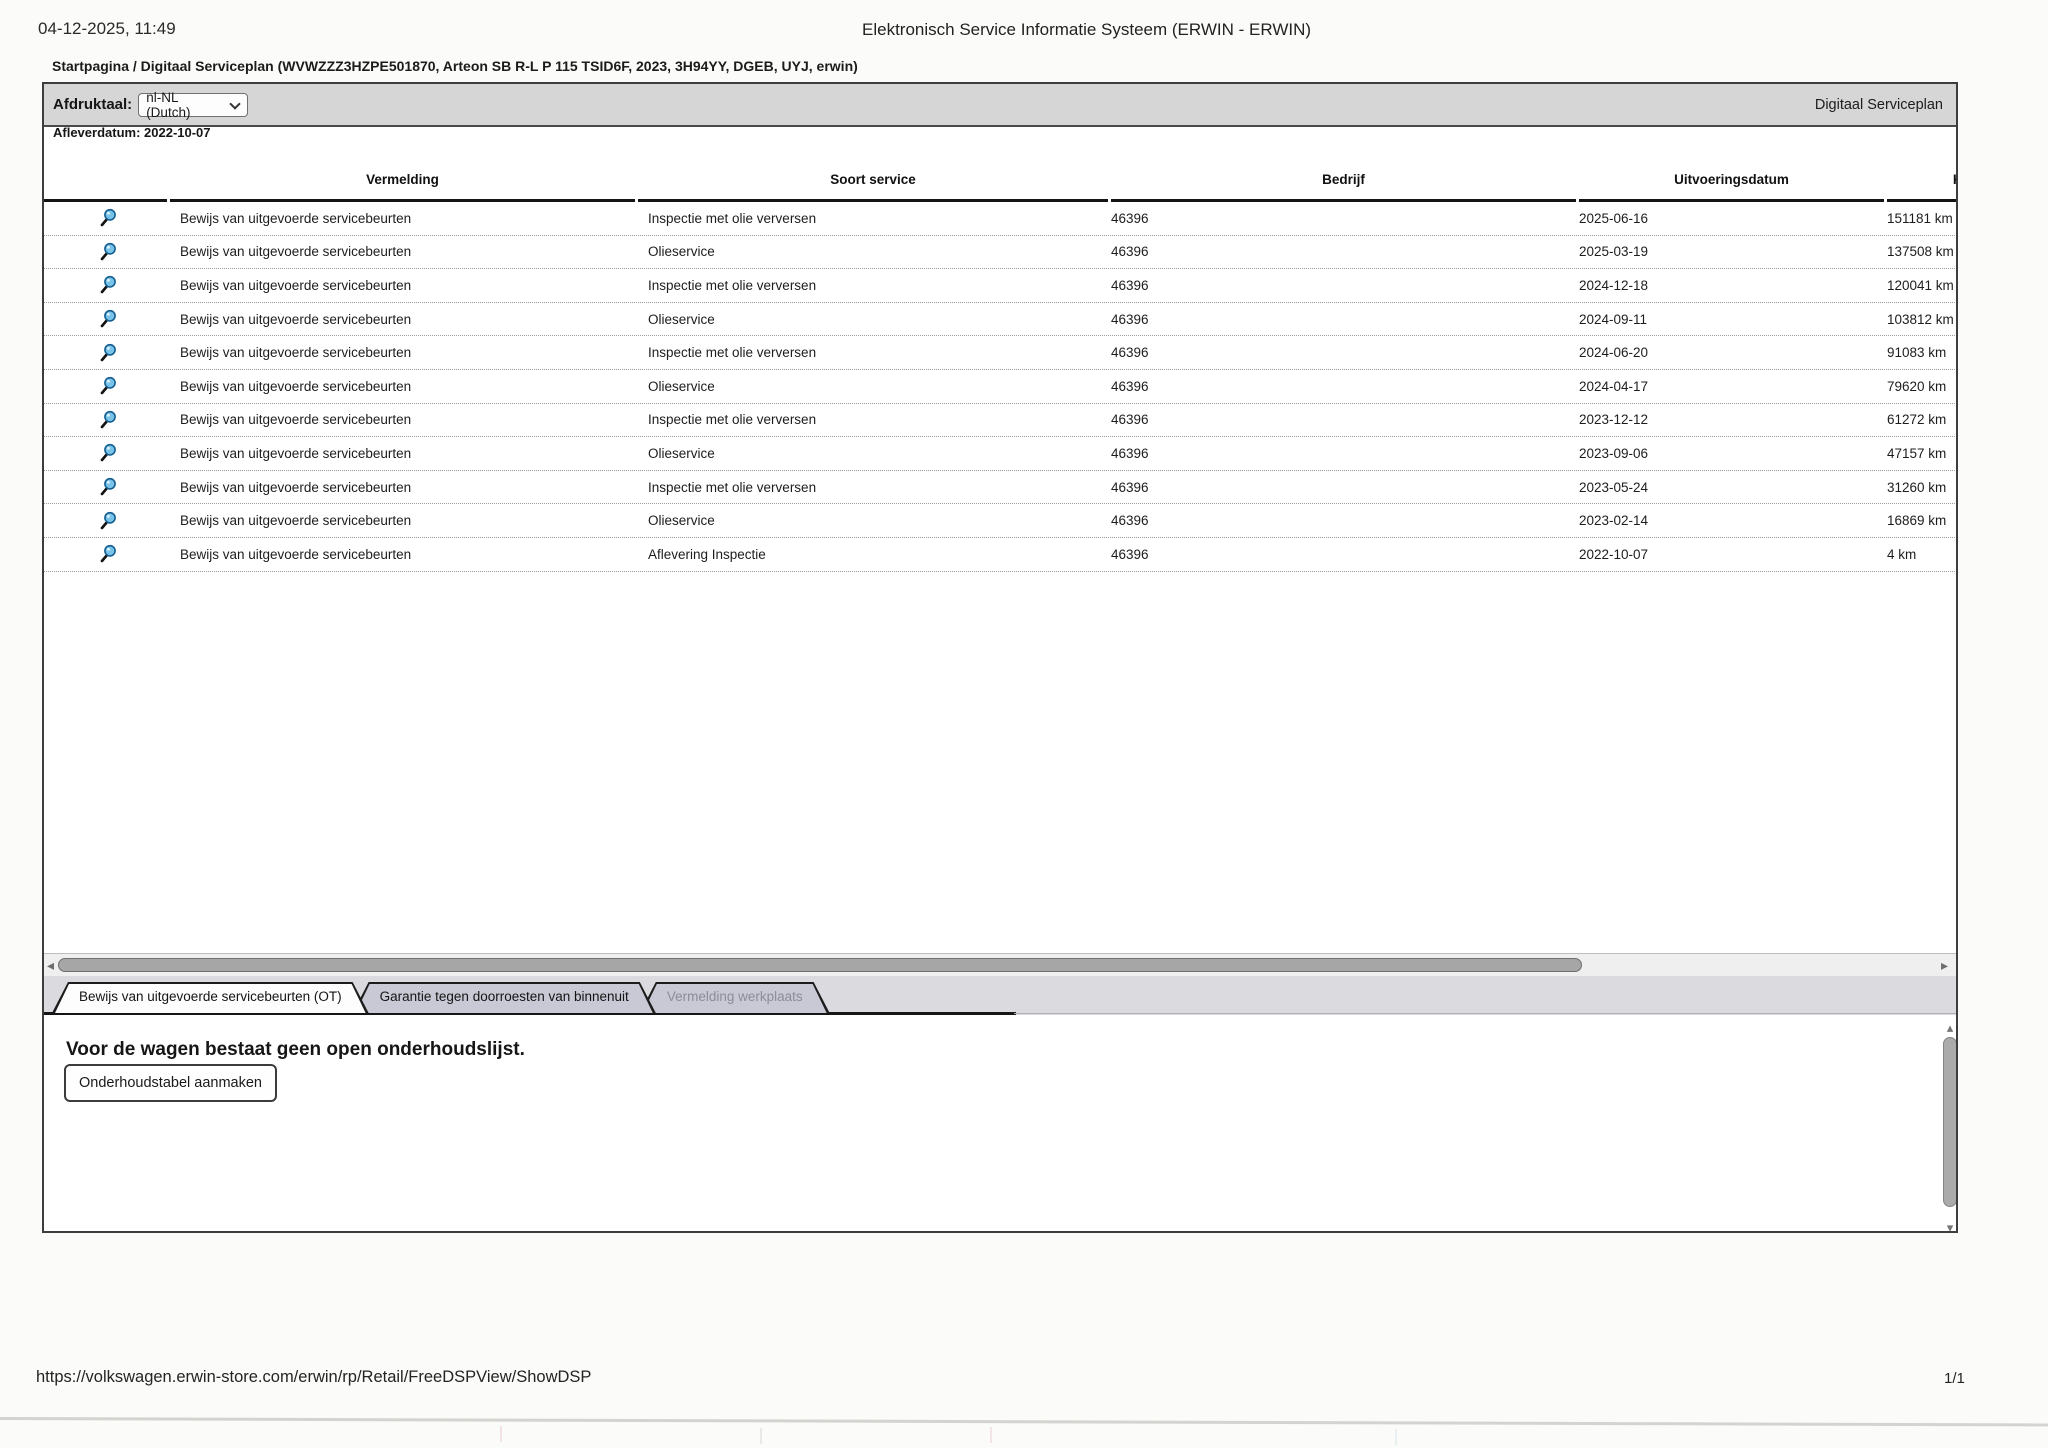 The height and width of the screenshot is (1448, 2048). I want to click on tab-strip-border, so click(1485, 1013).